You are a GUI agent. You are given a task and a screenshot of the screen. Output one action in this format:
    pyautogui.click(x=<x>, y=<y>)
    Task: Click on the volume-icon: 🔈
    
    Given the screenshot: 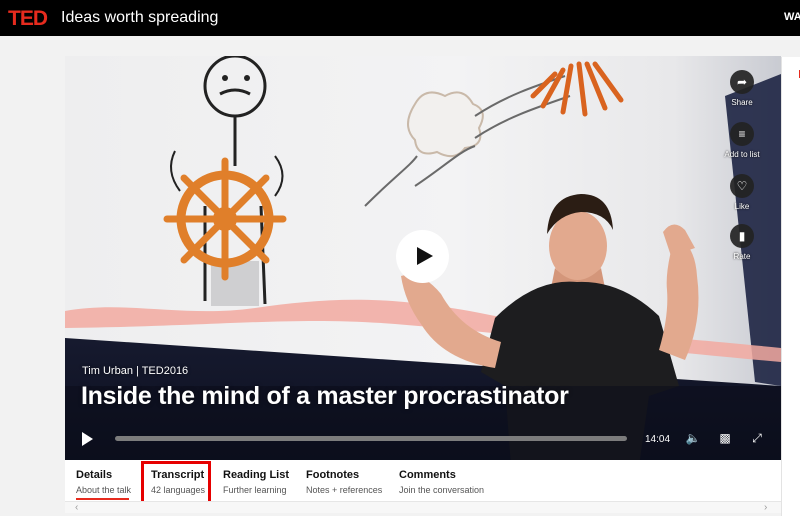 What is the action you would take?
    pyautogui.click(x=693, y=438)
    